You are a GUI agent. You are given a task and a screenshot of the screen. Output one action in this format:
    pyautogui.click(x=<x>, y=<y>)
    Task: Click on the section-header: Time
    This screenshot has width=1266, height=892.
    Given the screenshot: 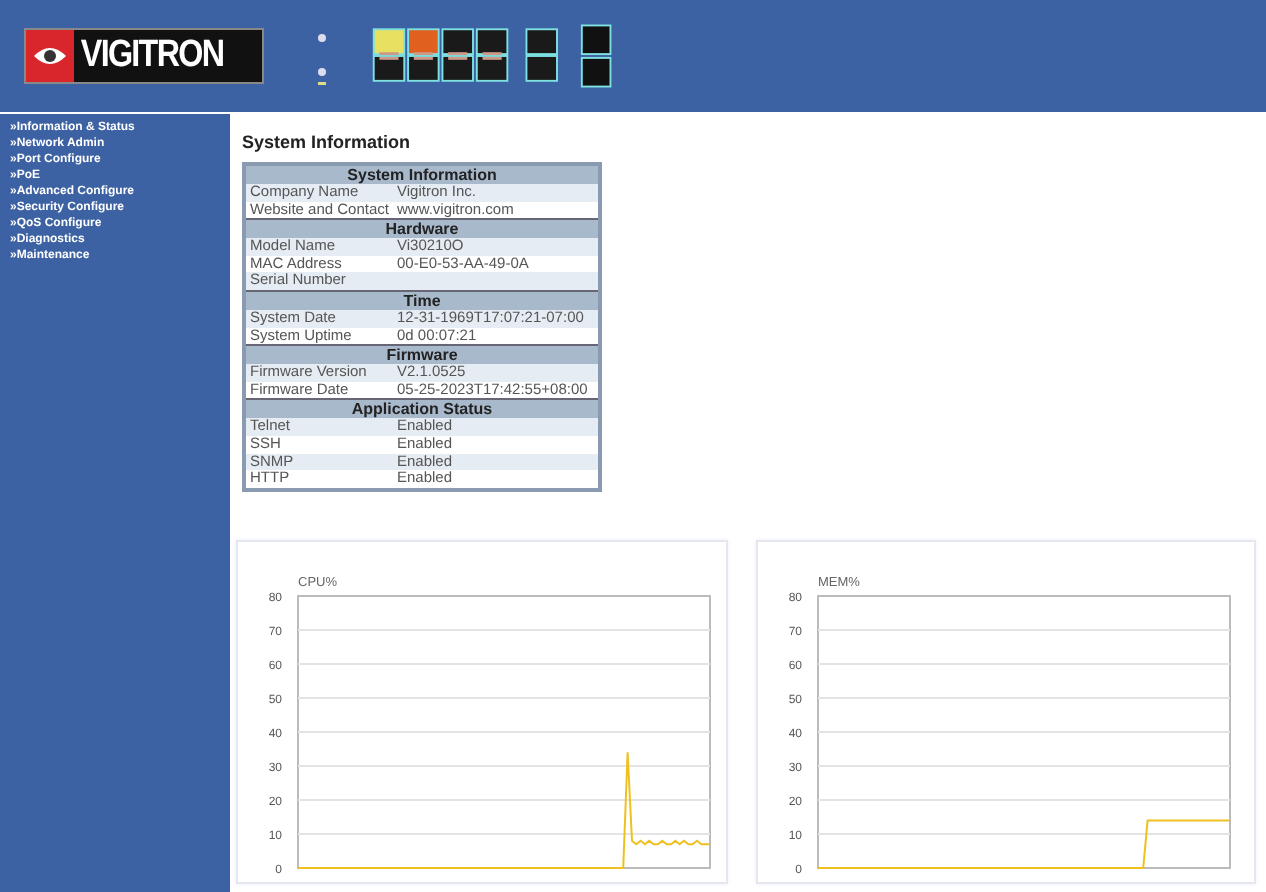 What is the action you would take?
    pyautogui.click(x=422, y=300)
    